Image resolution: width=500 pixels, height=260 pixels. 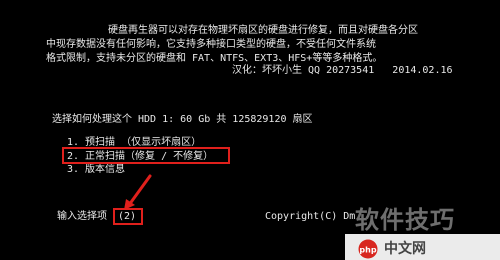 I want to click on translator-credit: 汉化：坏坏小生 QQ 20273541 2014.02.16, so click(x=342, y=70).